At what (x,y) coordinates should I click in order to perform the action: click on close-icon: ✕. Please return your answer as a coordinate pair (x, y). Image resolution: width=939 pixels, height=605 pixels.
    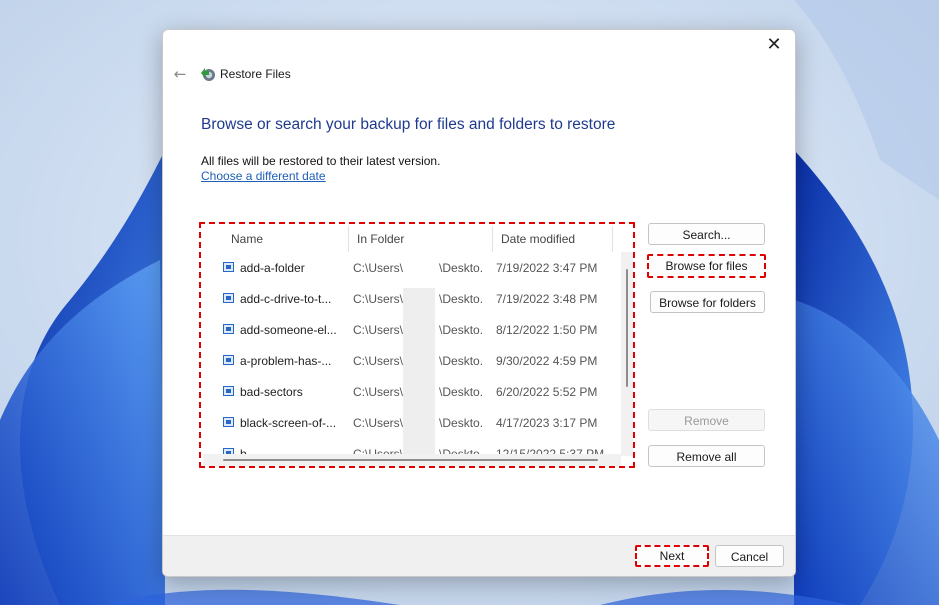
    Looking at the image, I should click on (774, 44).